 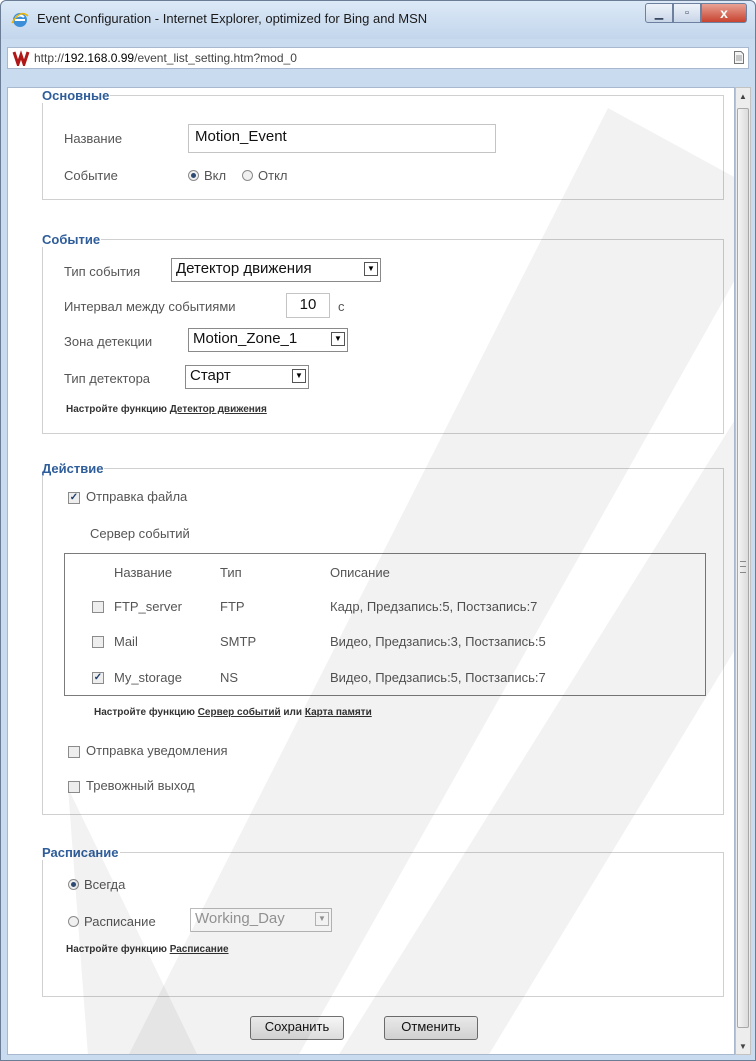 What do you see at coordinates (434, 606) in the screenshot?
I see `server-description: Кадр, Предзапись:5, Постзапись:7` at bounding box center [434, 606].